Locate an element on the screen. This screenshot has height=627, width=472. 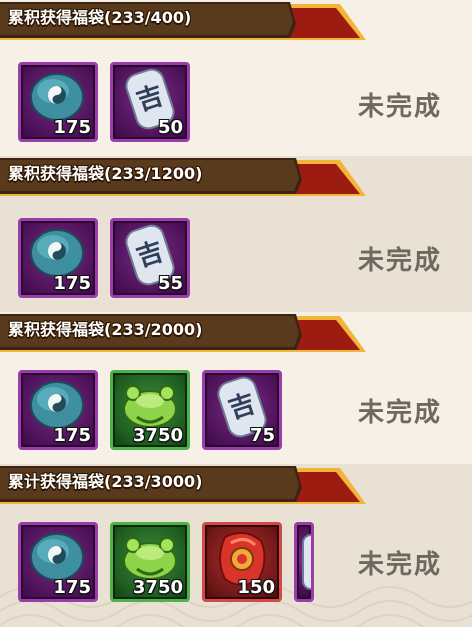
reward-ji-talisman: 吉 55 is located at coordinates (150, 258).